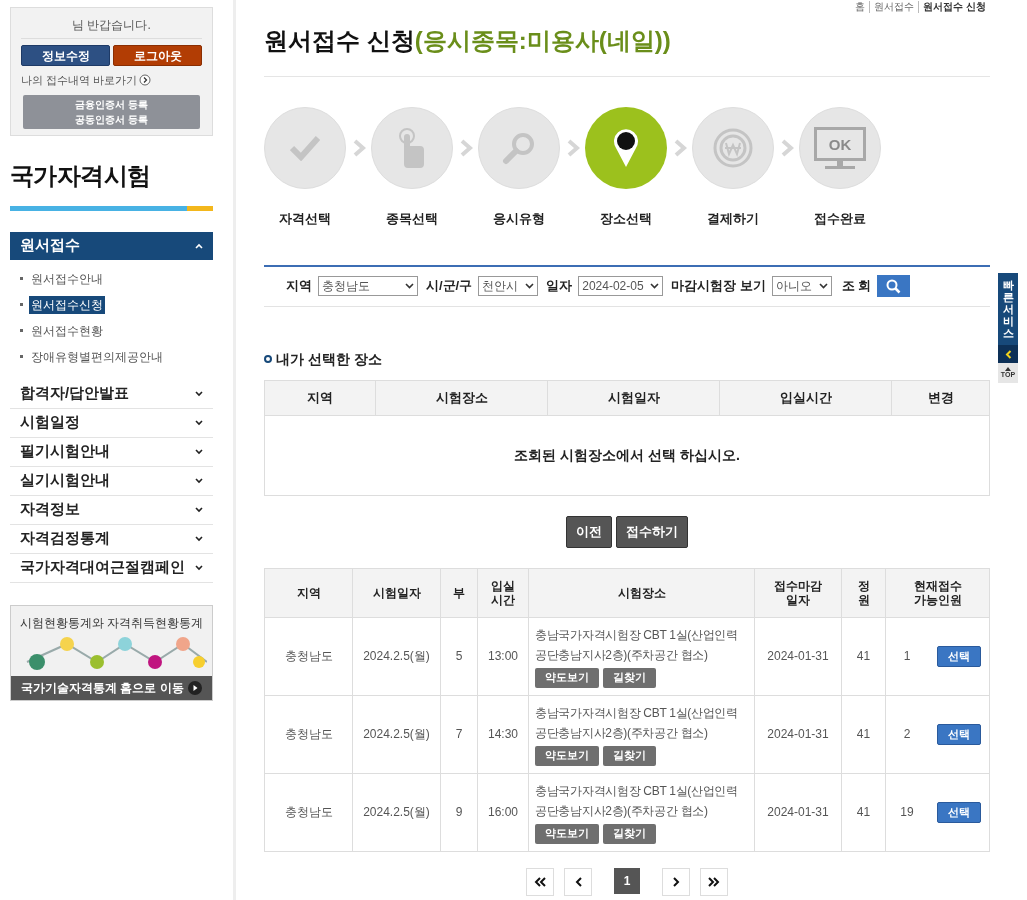 The width and height of the screenshot is (1027, 900). I want to click on first-page-button, so click(540, 881).